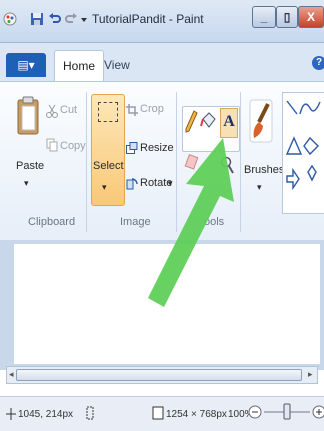 This screenshot has width=324, height=431. Describe the element at coordinates (196, 414) in the screenshot. I see `image-size: 1254 × 768px` at that location.